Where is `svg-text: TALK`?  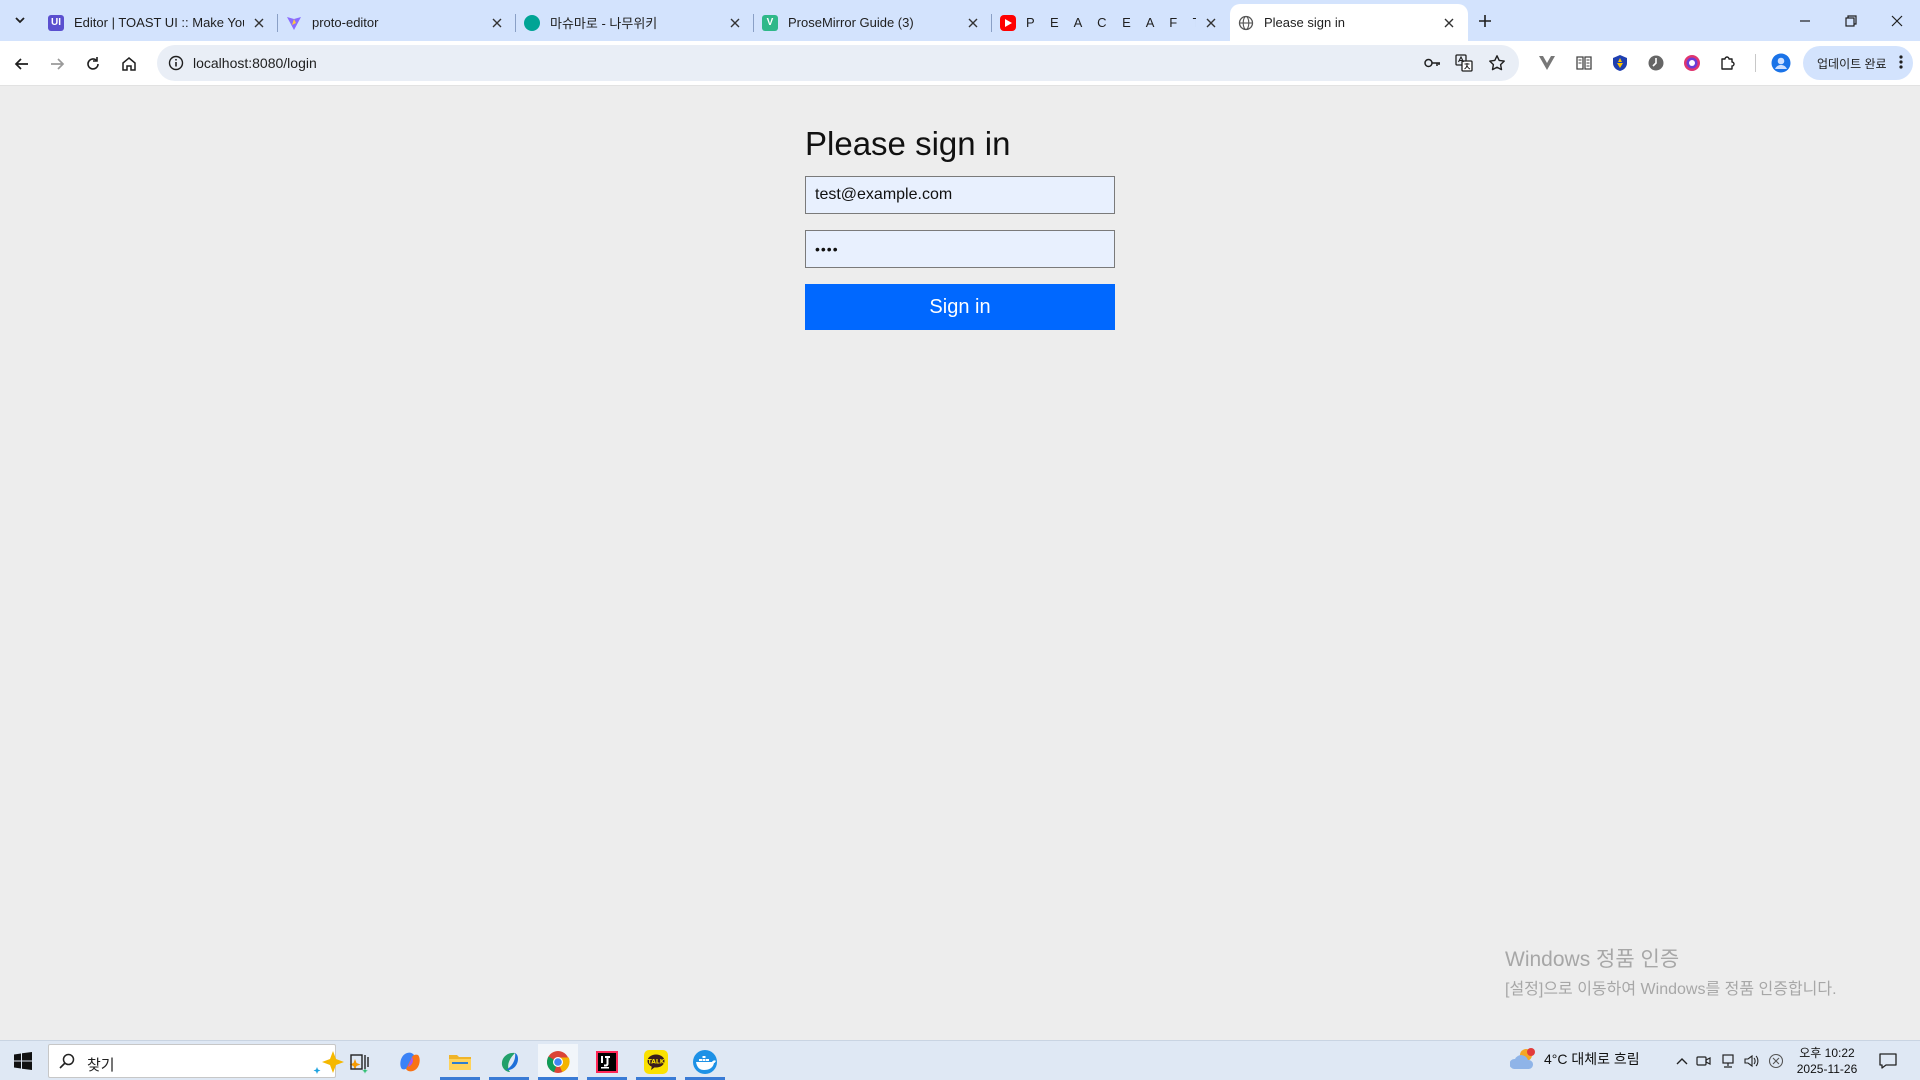
svg-text: TALK is located at coordinates (656, 1062).